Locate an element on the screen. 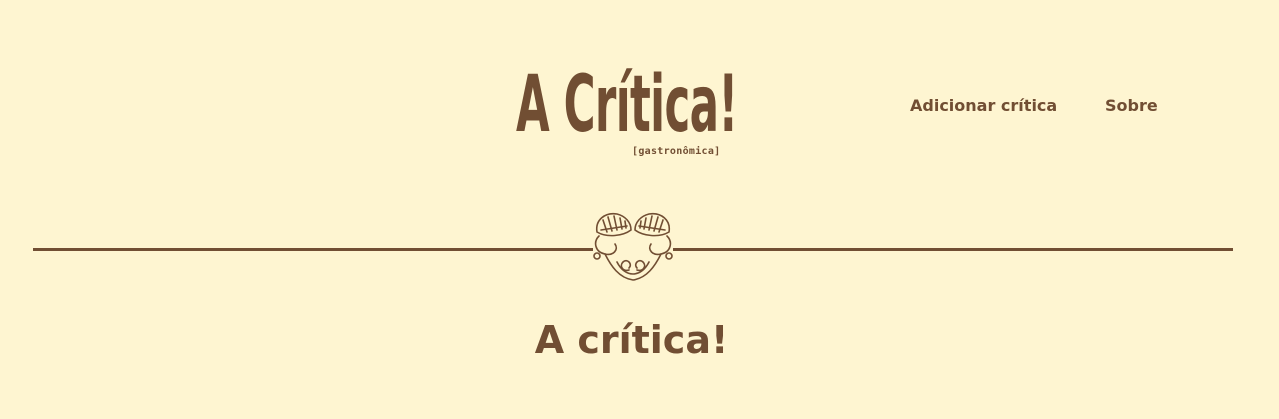 Image resolution: width=1279 pixels, height=419 pixels. page-title: A crítica! is located at coordinates (631, 340).